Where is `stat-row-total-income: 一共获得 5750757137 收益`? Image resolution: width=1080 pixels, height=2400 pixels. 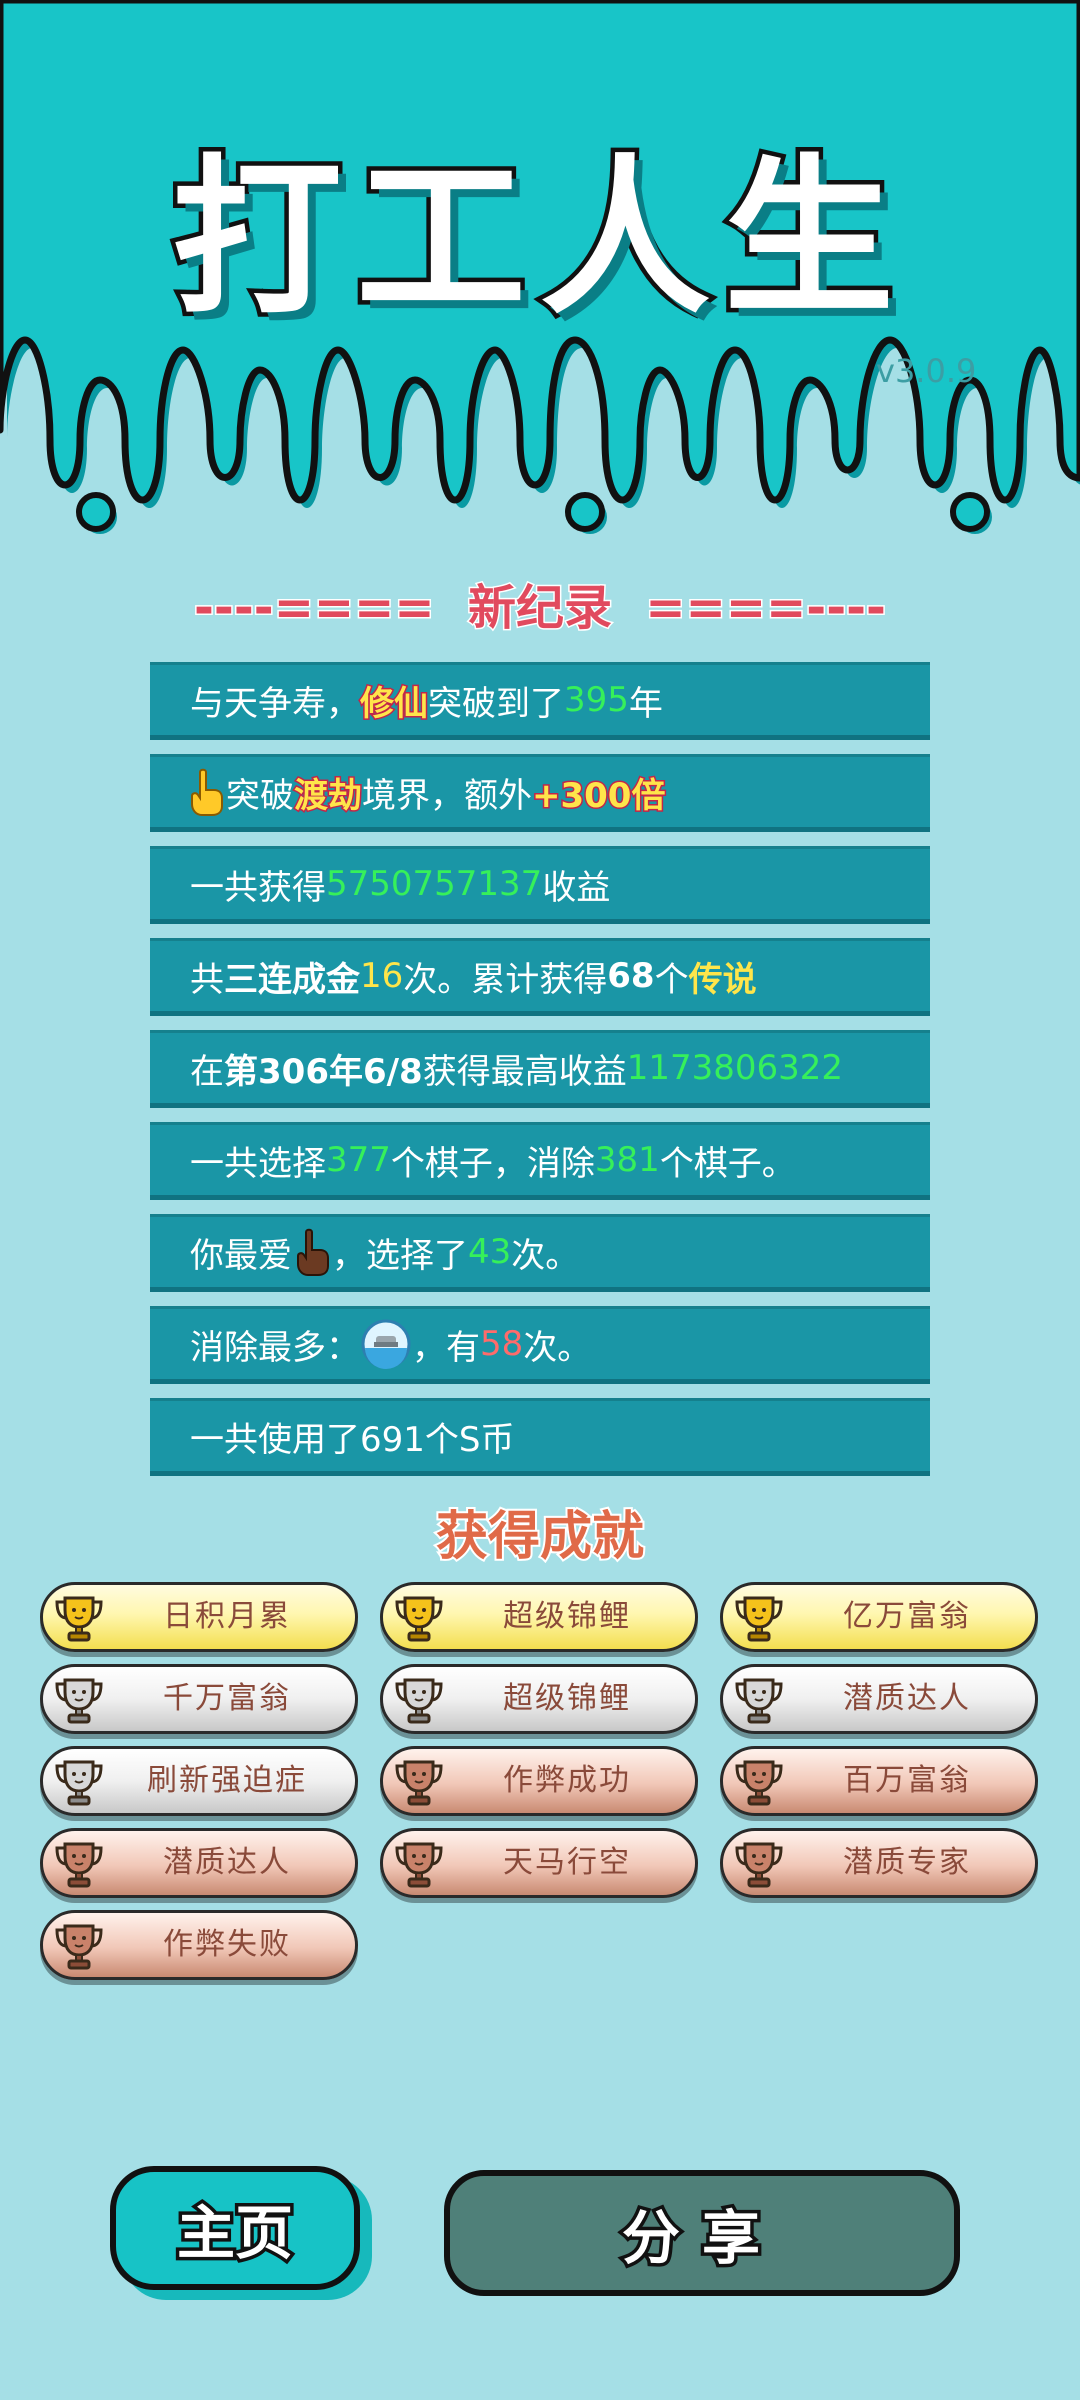
stat-row-total-income: 一共获得 5750757137 收益 is located at coordinates (540, 885).